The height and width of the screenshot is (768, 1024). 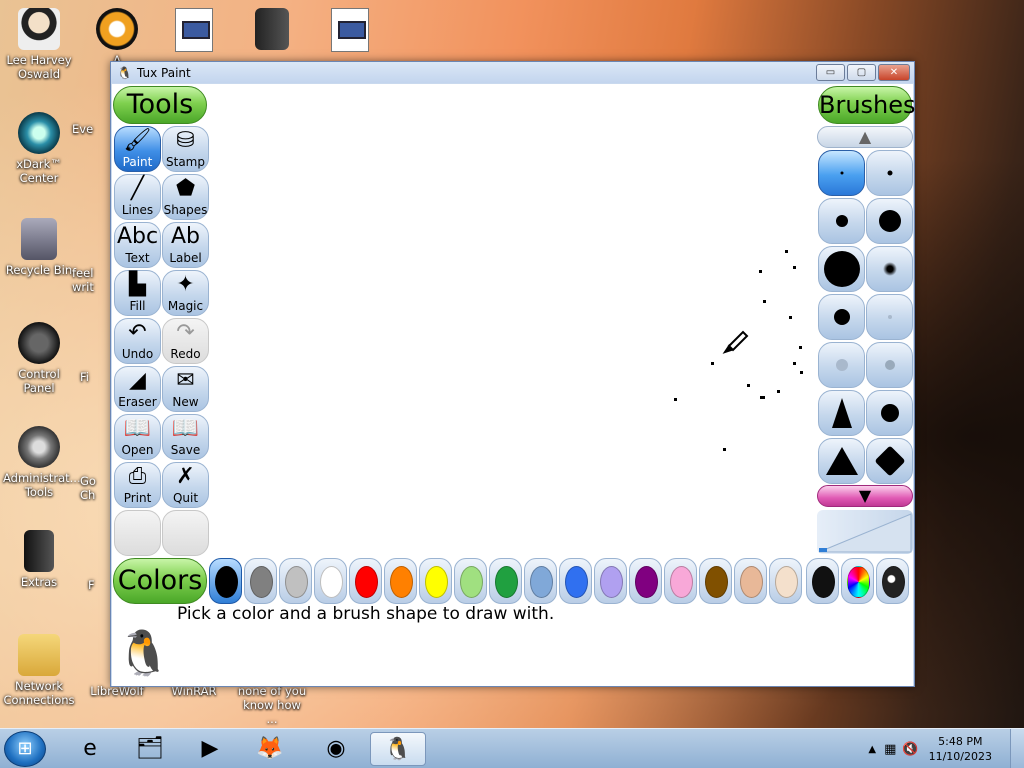 What do you see at coordinates (336, 749) in the screenshot?
I see `chrome-icon: ◉` at bounding box center [336, 749].